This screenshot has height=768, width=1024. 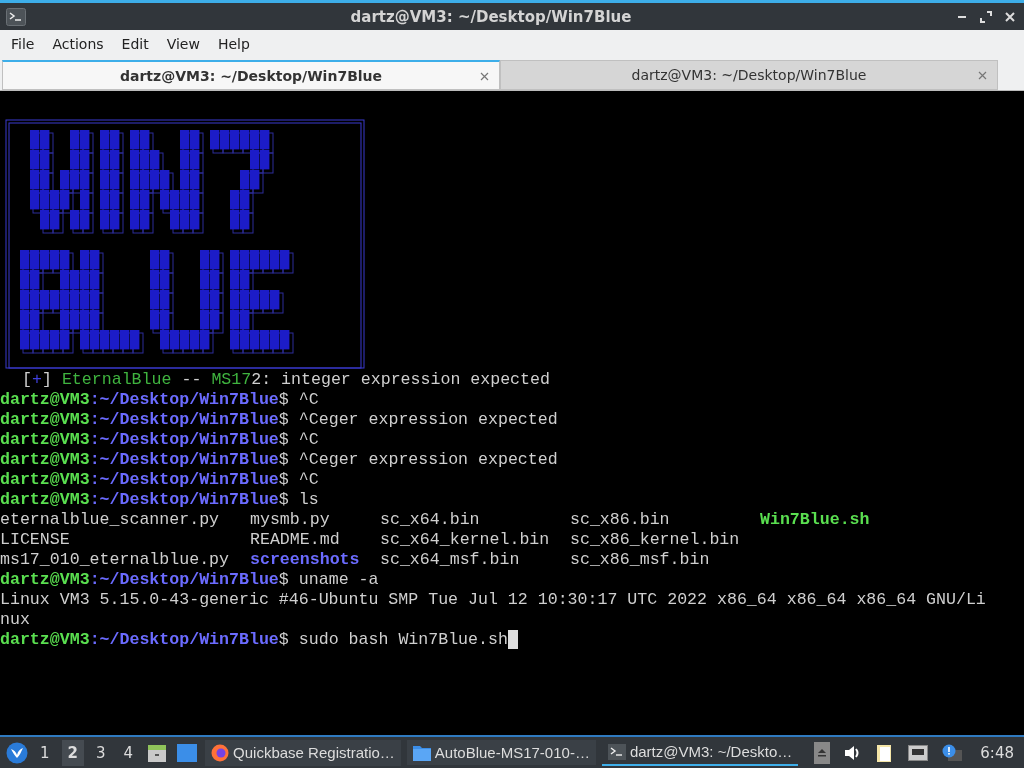 I want to click on close-icon, so click(x=484, y=76).